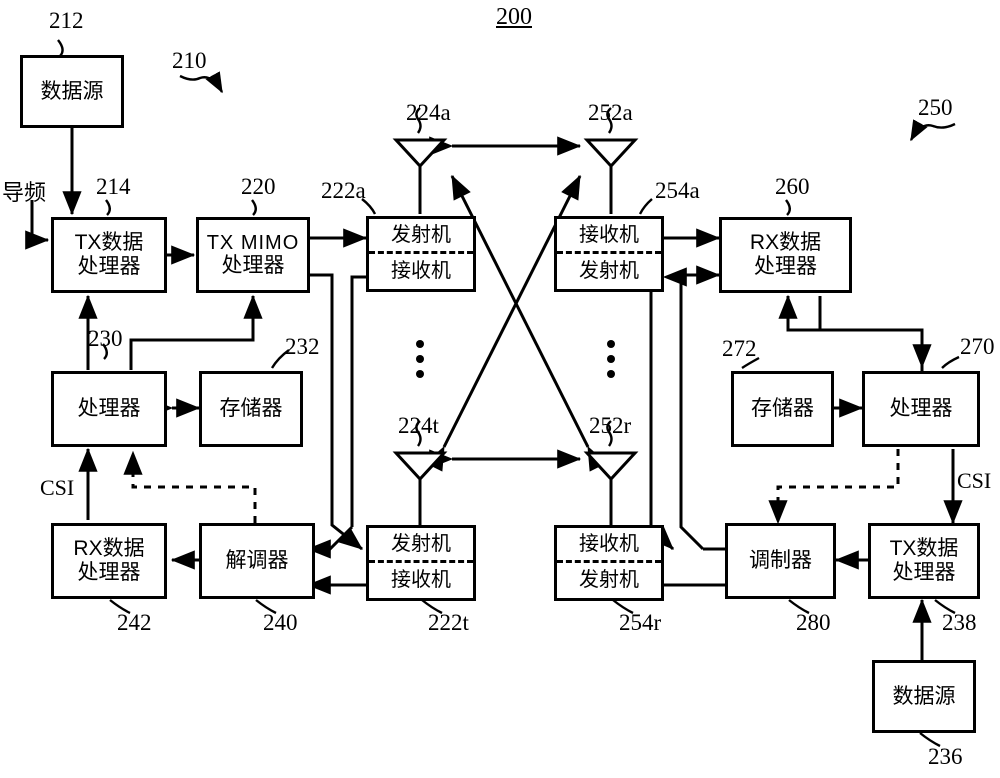  I want to click on ref-222t: 222t, so click(448, 622).